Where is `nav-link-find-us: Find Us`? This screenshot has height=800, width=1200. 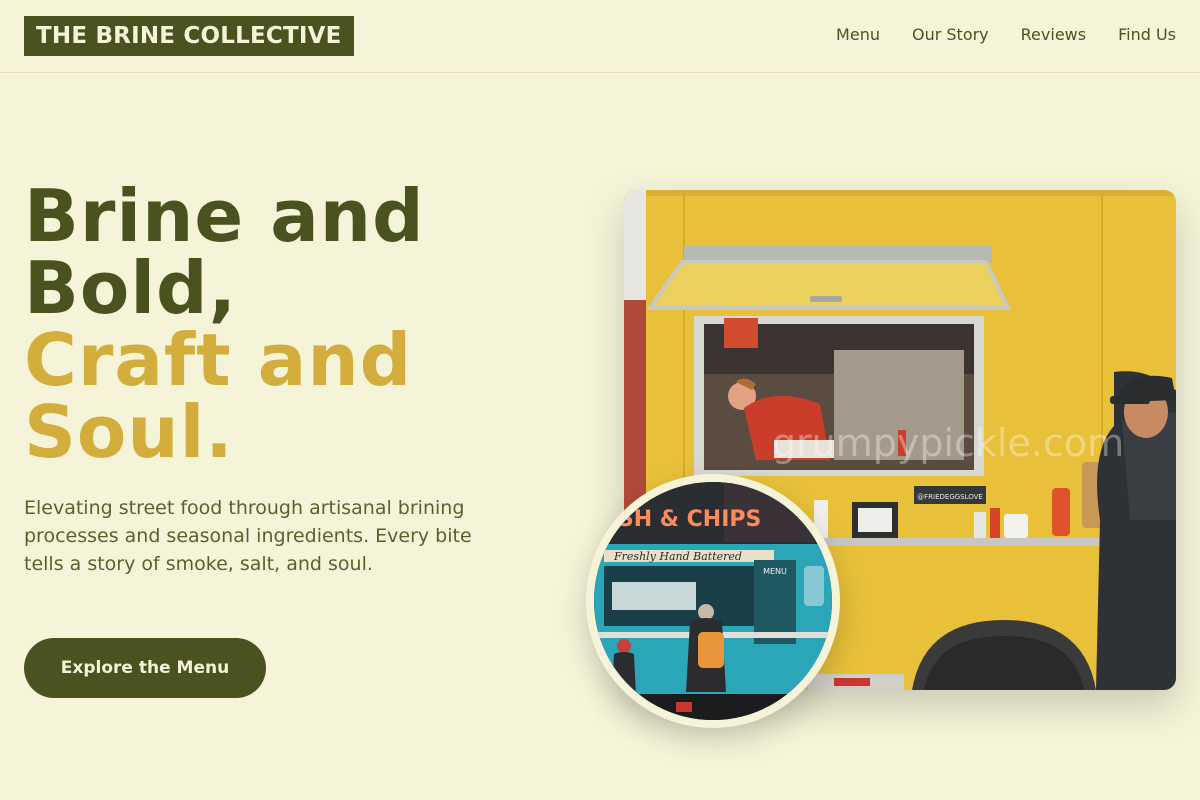
nav-link-find-us: Find Us is located at coordinates (1147, 35).